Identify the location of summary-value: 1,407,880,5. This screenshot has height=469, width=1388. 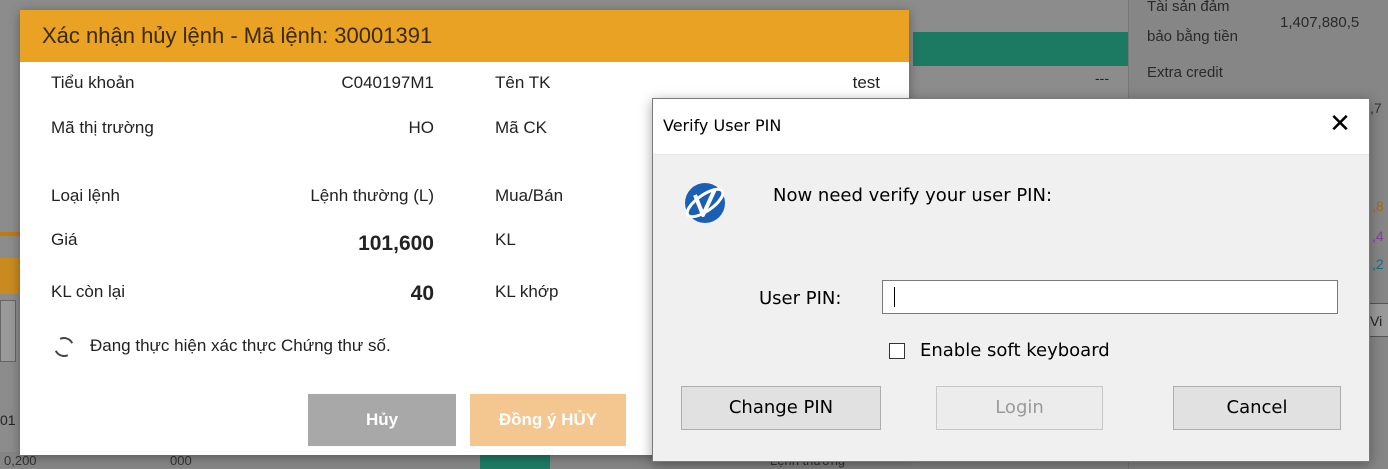
(1320, 22).